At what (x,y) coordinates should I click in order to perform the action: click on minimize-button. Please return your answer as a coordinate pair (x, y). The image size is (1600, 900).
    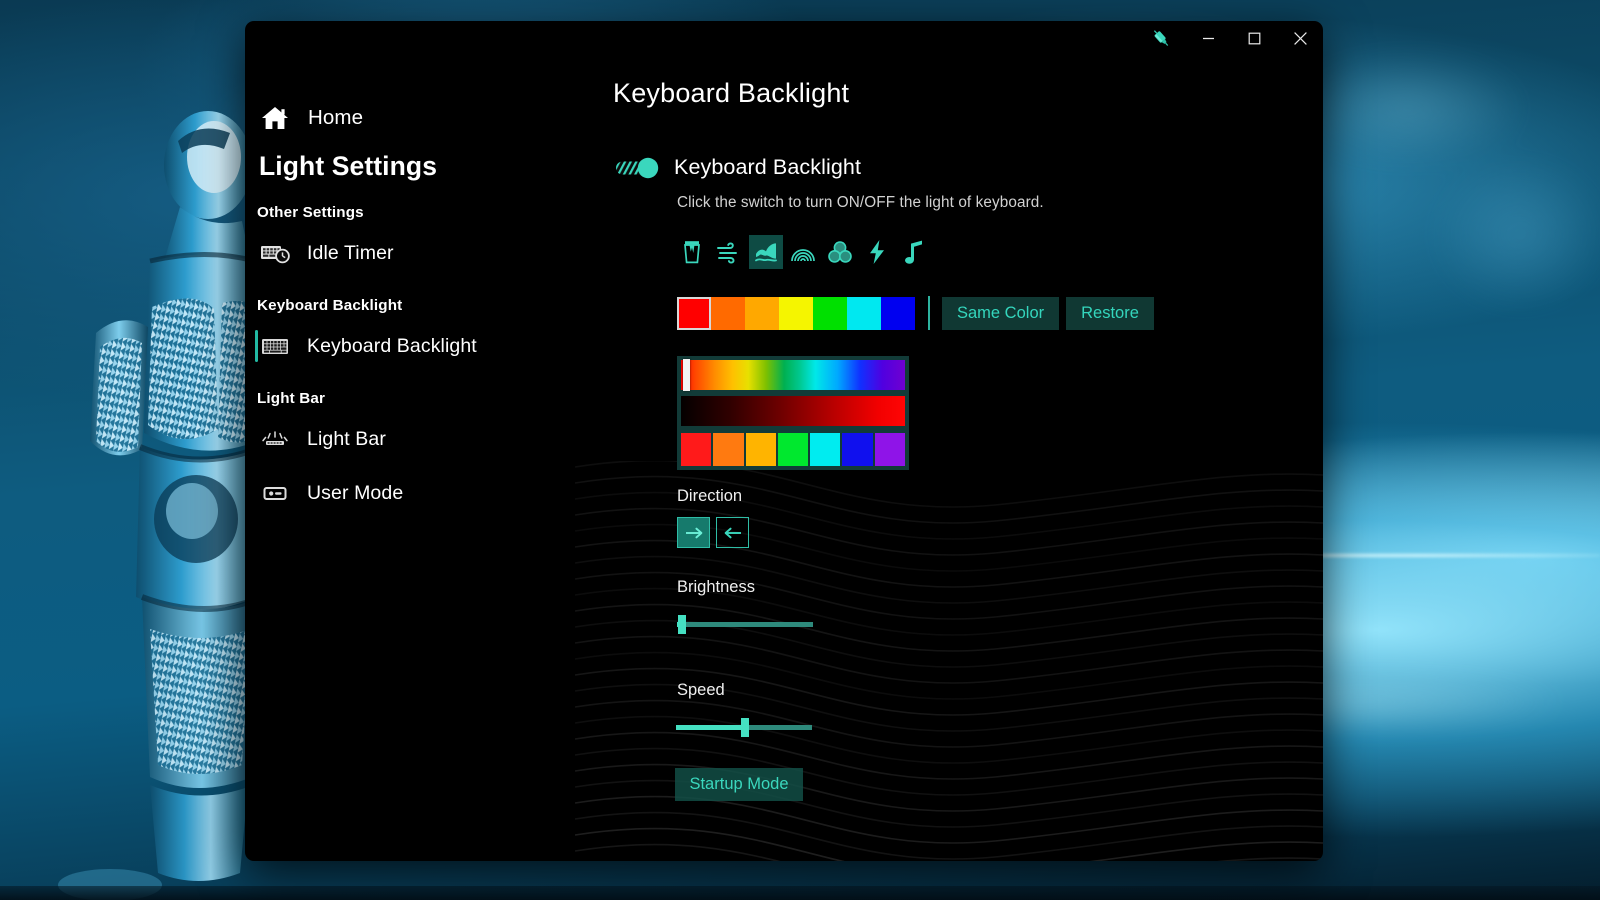
    Looking at the image, I should click on (1208, 38).